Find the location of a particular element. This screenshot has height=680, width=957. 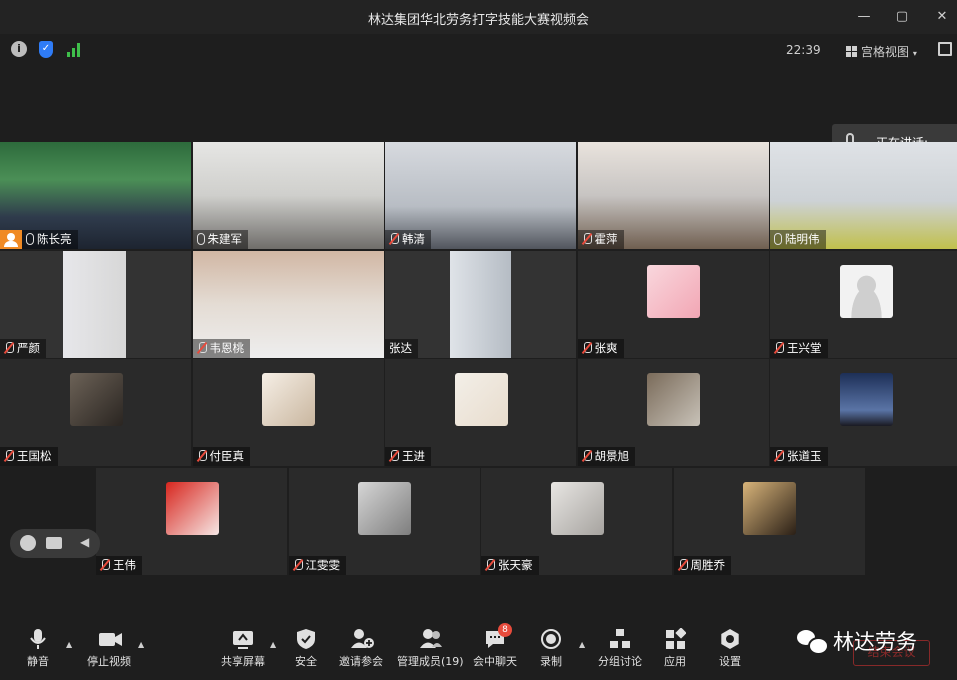

share-options-chevron-icon: ▲ is located at coordinates (273, 644).